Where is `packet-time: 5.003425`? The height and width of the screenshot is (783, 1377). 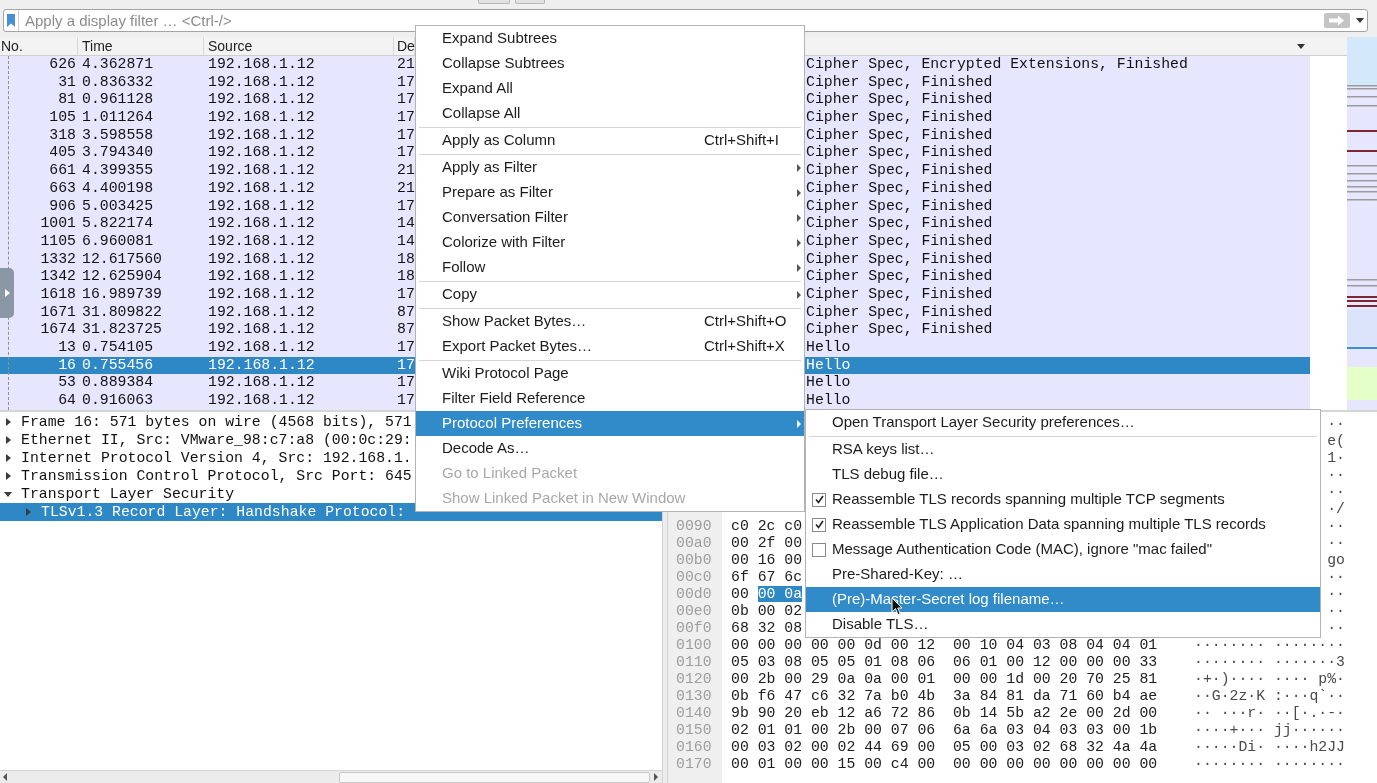 packet-time: 5.003425 is located at coordinates (118, 205).